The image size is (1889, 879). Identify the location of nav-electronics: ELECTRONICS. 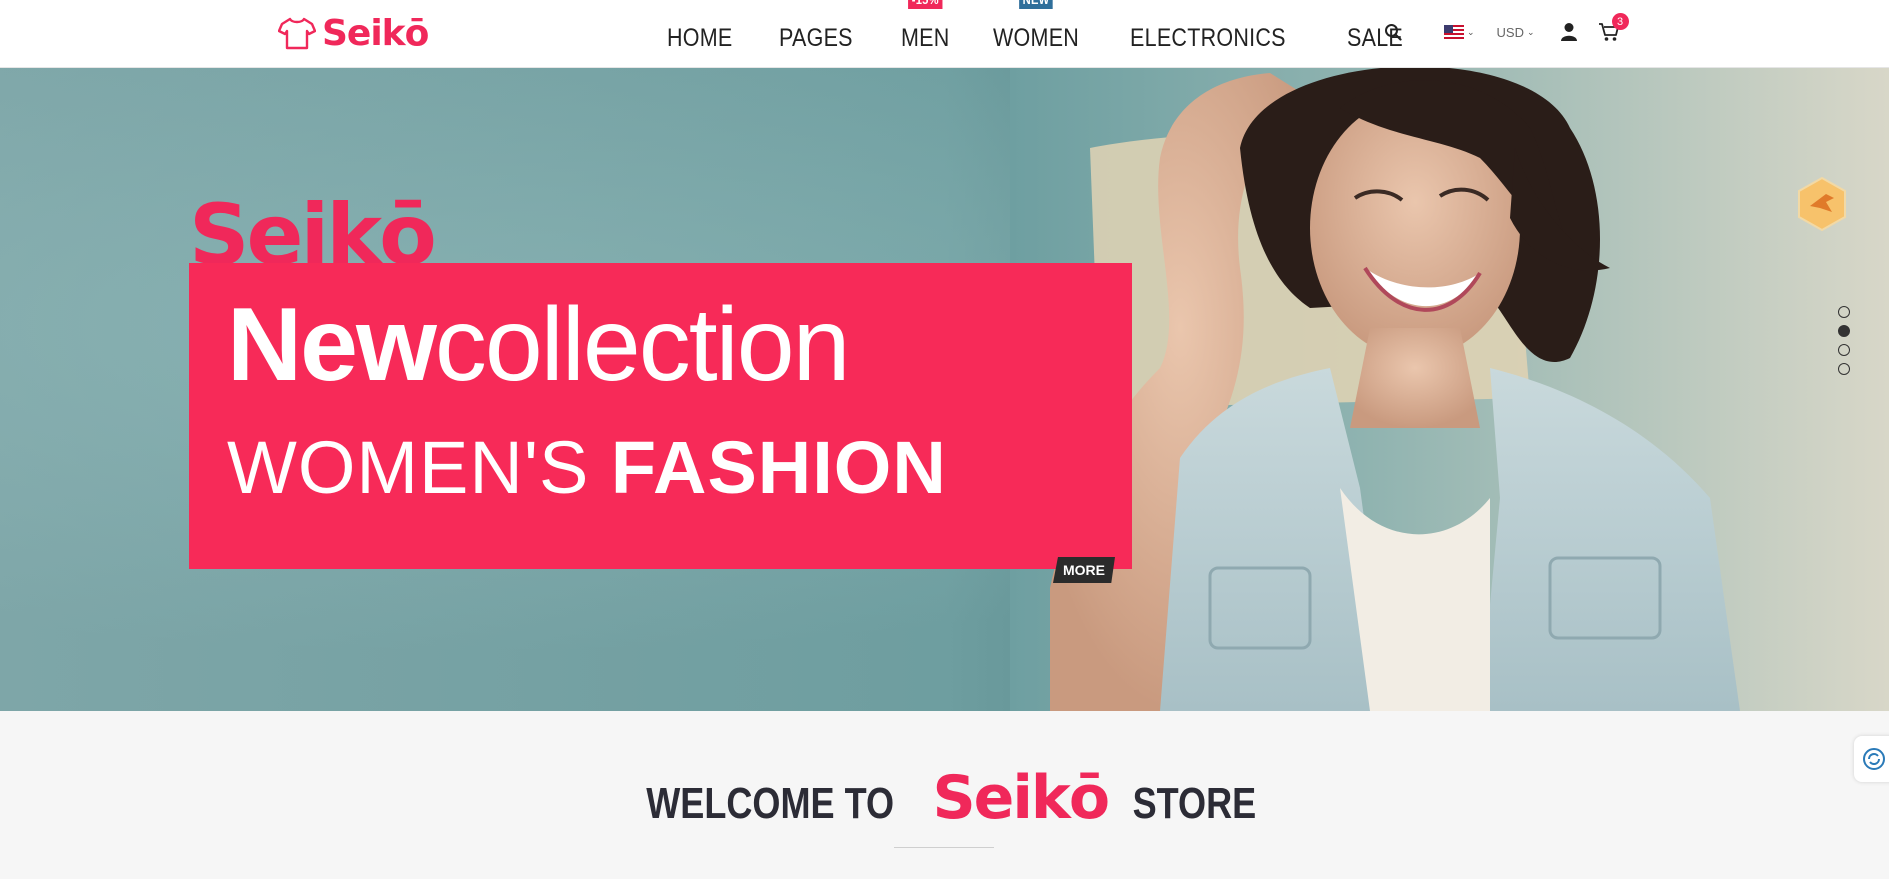
(1208, 38).